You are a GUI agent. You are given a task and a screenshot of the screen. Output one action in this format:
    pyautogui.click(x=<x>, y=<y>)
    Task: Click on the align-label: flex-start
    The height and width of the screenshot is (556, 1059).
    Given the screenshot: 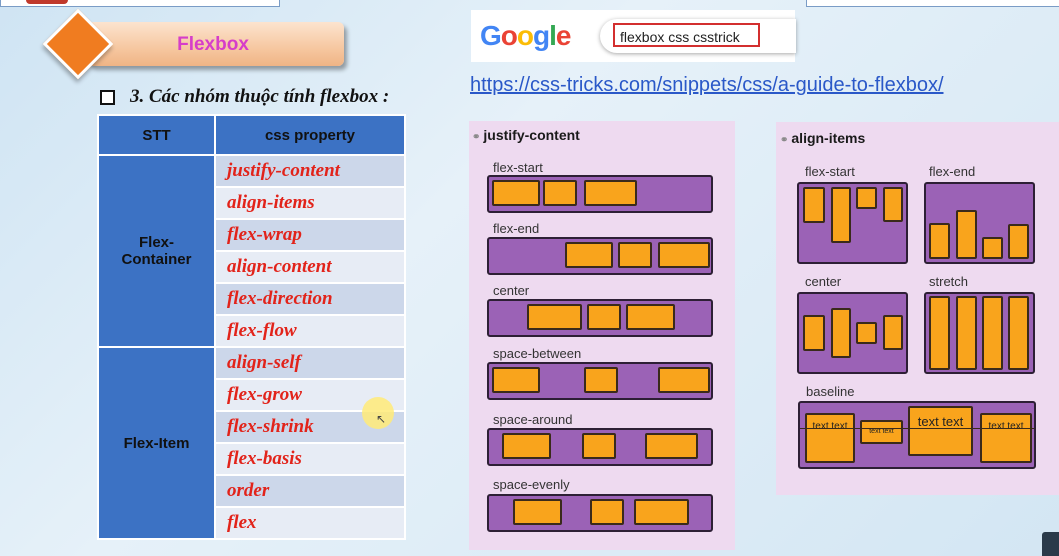 What is the action you would take?
    pyautogui.click(x=830, y=171)
    